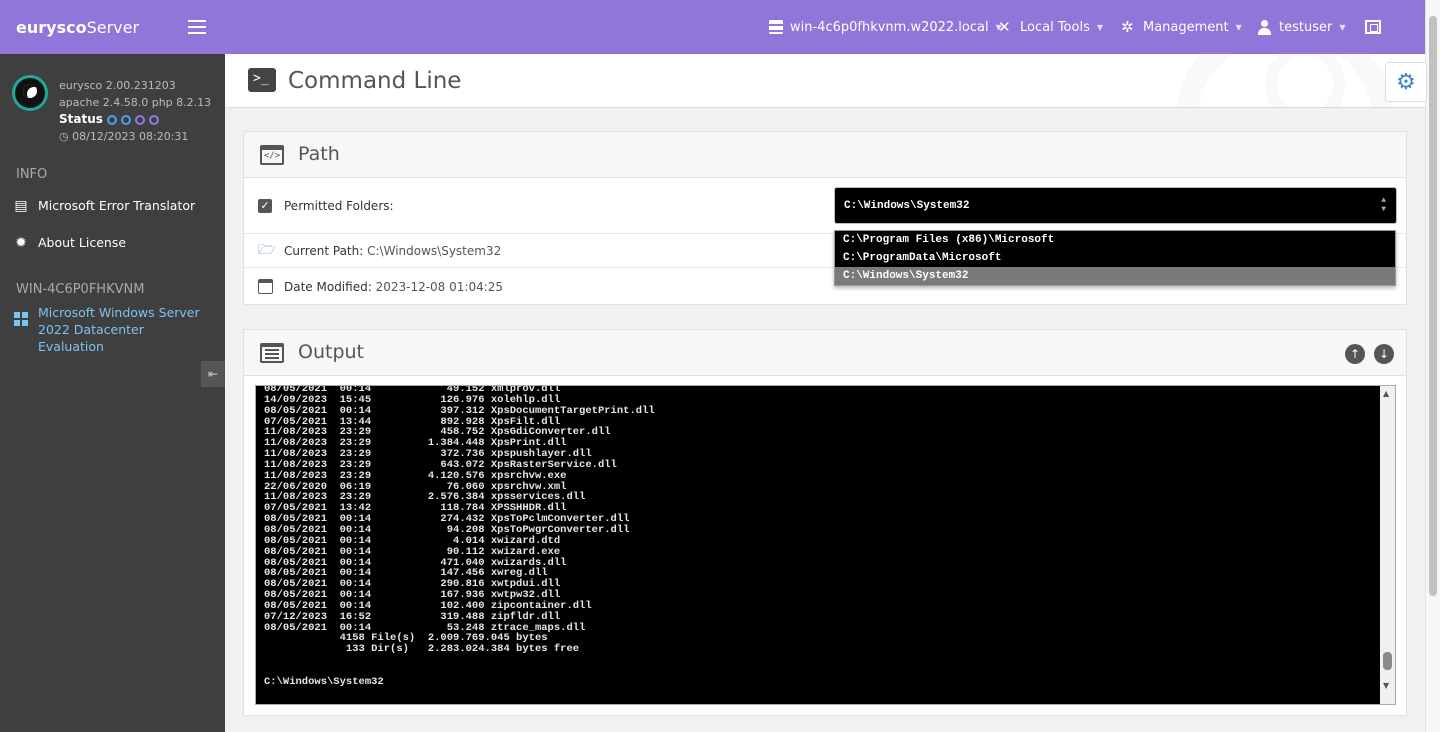 This screenshot has height=732, width=1440. I want to click on calendar-icon, so click(265, 286).